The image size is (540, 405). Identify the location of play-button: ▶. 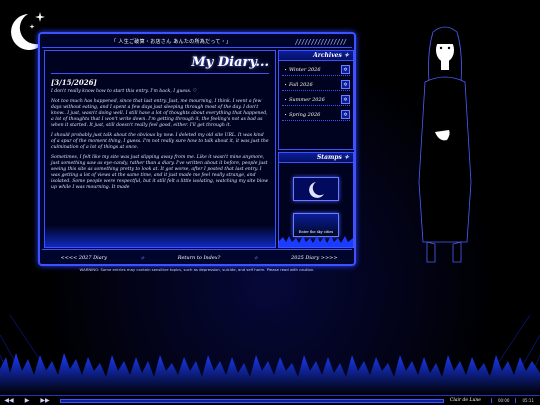
(27, 400).